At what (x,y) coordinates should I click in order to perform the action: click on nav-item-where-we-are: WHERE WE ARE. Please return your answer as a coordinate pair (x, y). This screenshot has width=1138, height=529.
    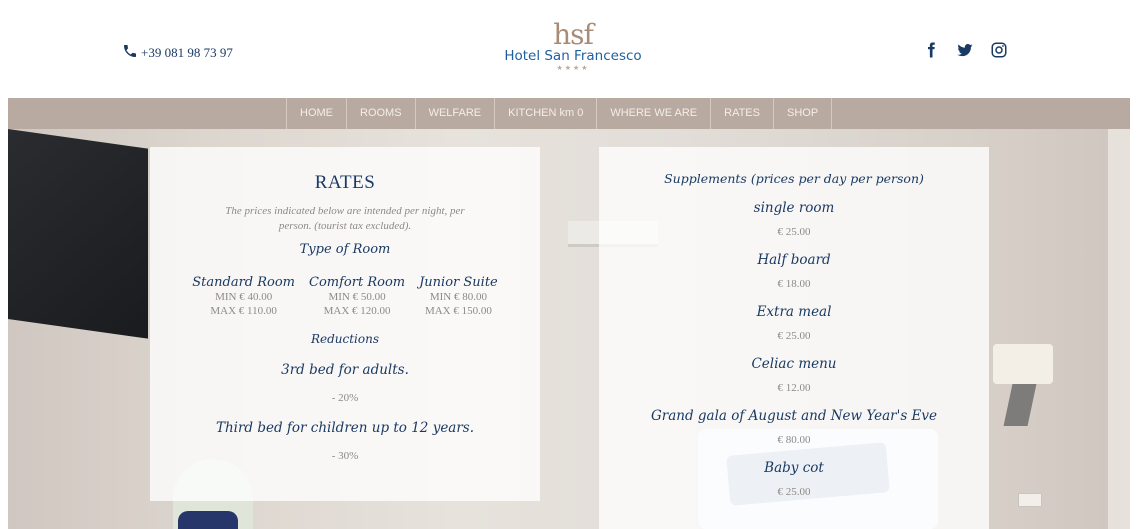
    Looking at the image, I should click on (653, 113).